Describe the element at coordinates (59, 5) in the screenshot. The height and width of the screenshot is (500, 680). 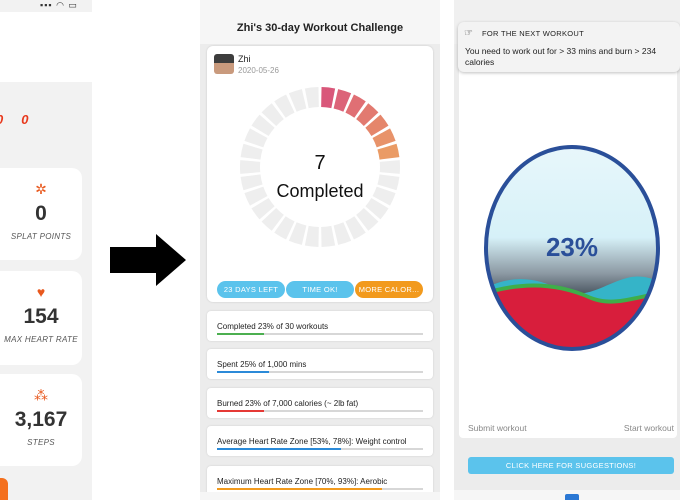
I see `status-icons: ▪▪▪ ◠ ▭` at that location.